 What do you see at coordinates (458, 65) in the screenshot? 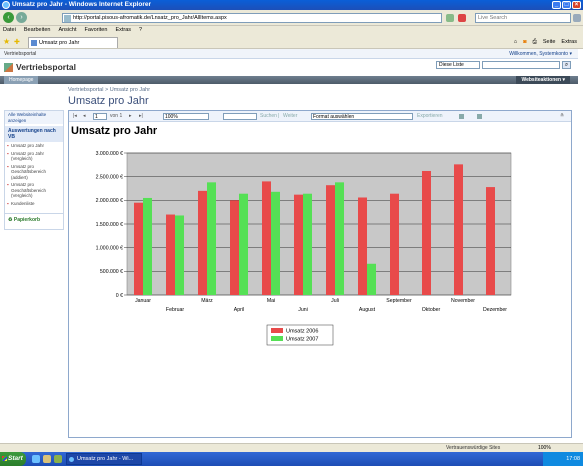
I see `search-scope-select: Diese Liste` at bounding box center [458, 65].